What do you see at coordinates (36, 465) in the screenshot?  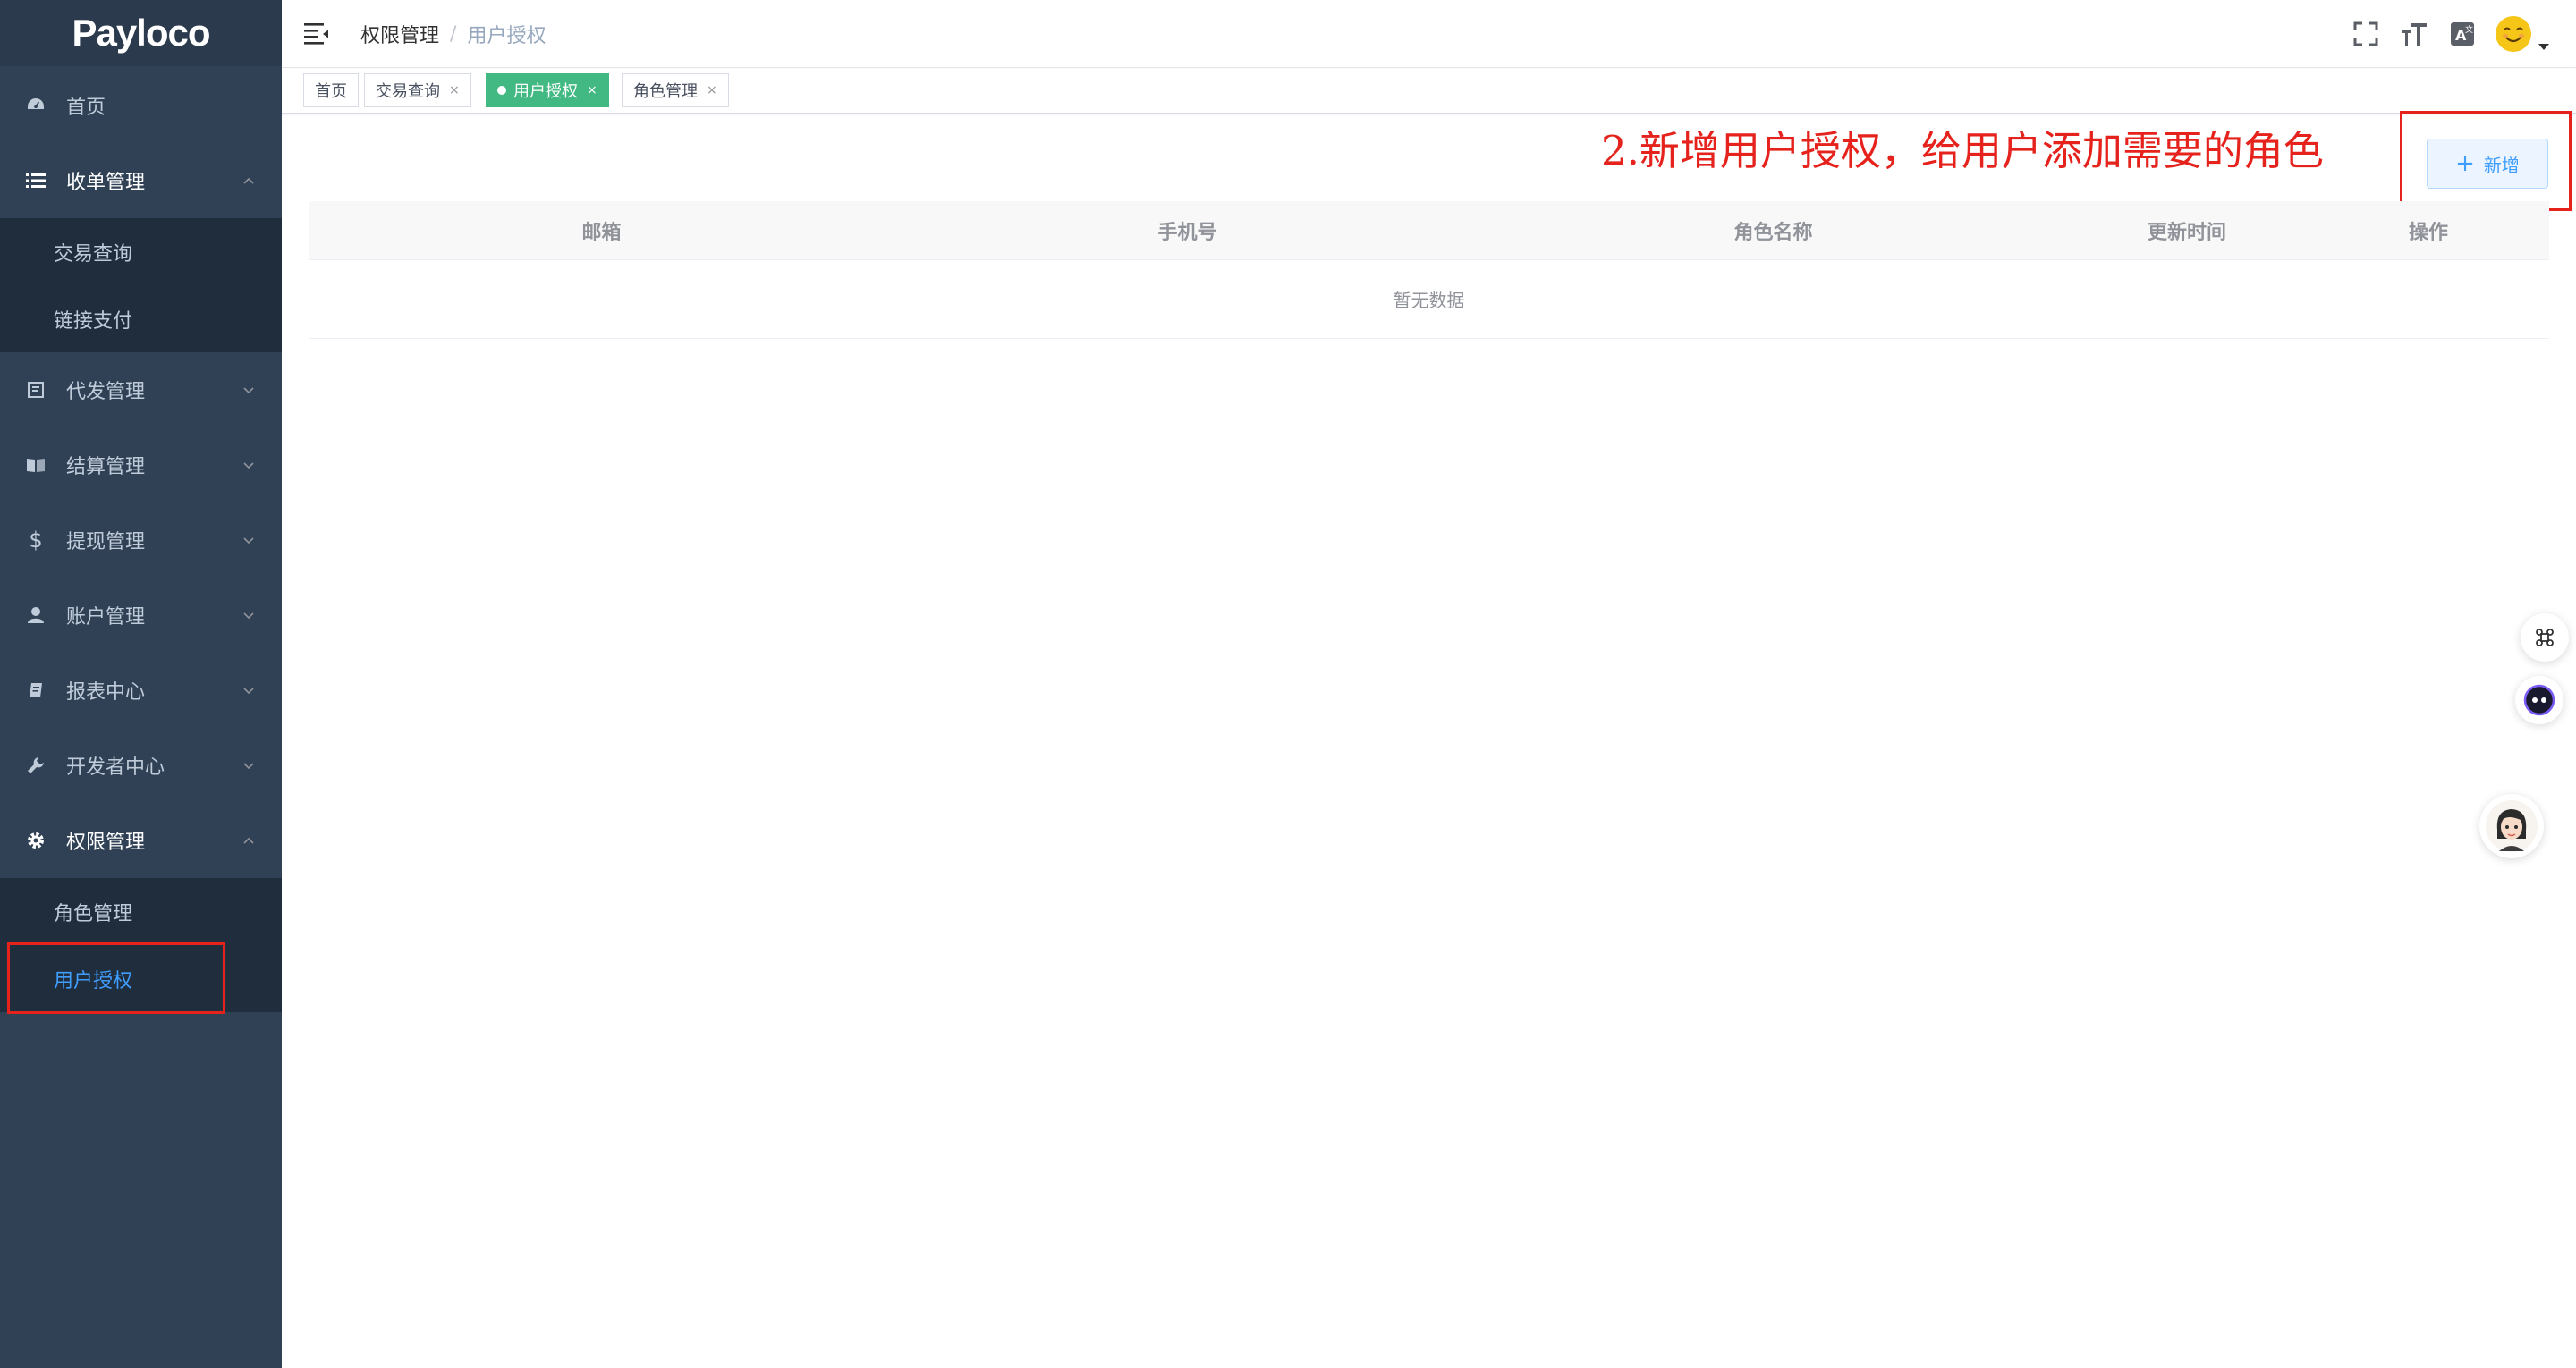 I see `book-icon` at bounding box center [36, 465].